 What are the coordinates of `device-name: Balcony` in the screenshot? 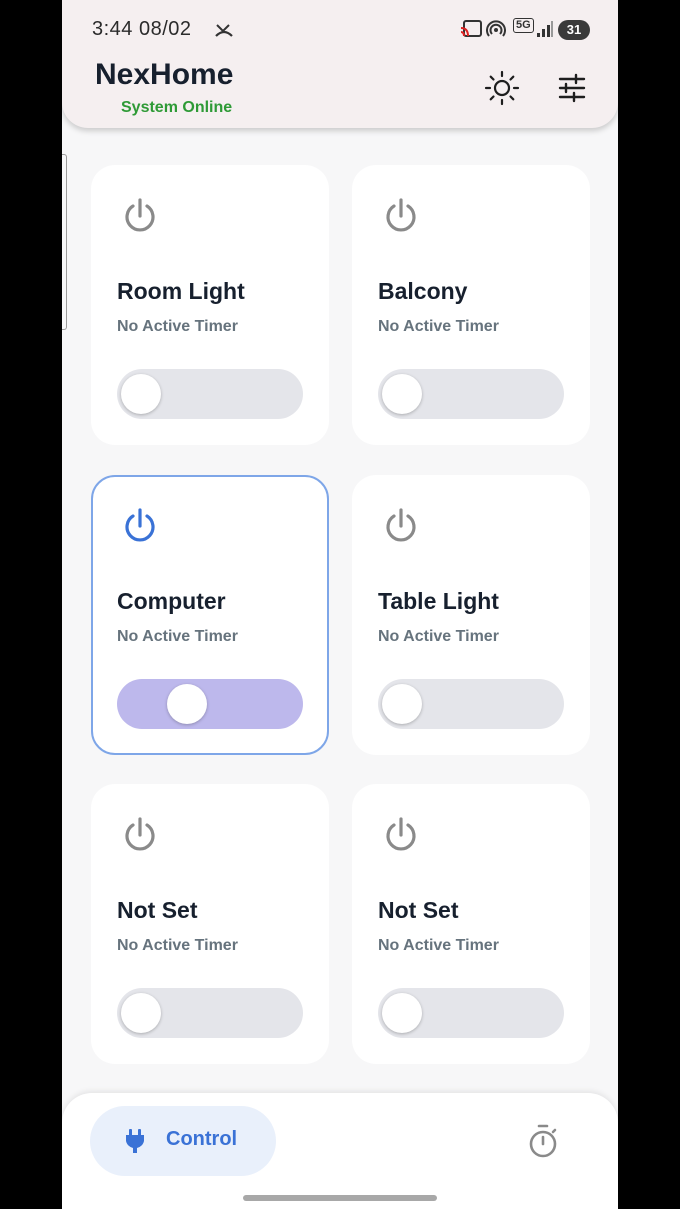 It's located at (423, 291).